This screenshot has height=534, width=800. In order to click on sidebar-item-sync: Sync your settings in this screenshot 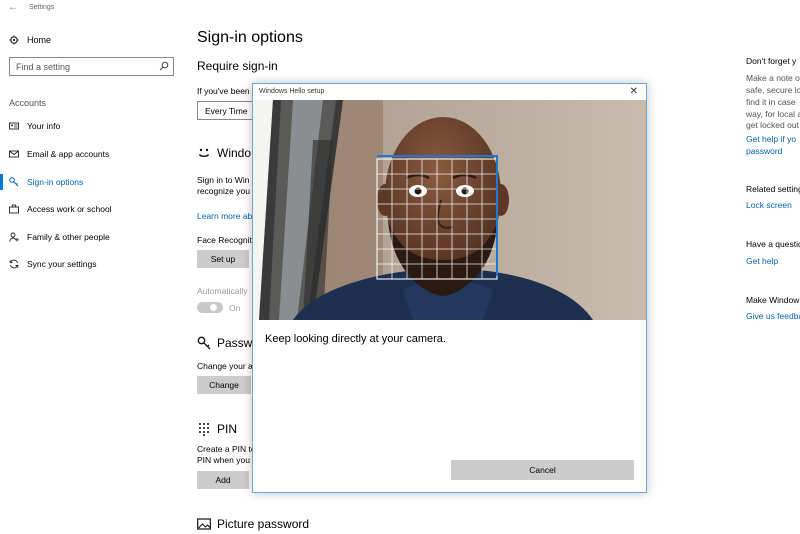, I will do `click(52, 264)`.